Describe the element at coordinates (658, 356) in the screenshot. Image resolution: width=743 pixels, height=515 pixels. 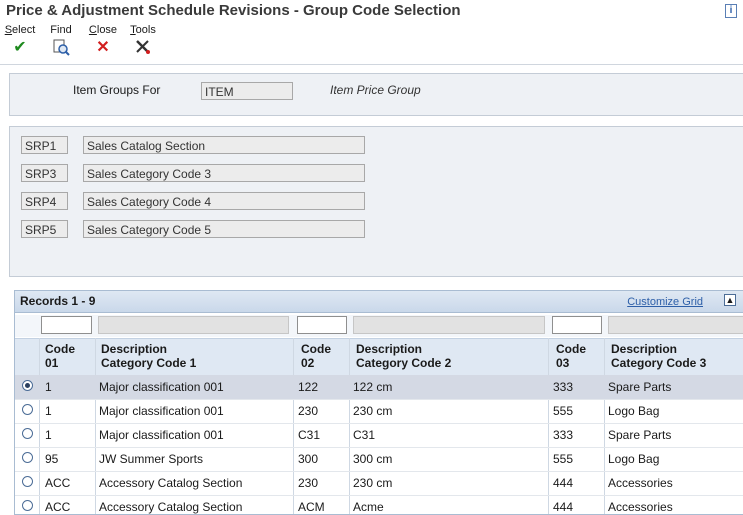
I see `column-header-desc3: Description Category Code 3` at that location.